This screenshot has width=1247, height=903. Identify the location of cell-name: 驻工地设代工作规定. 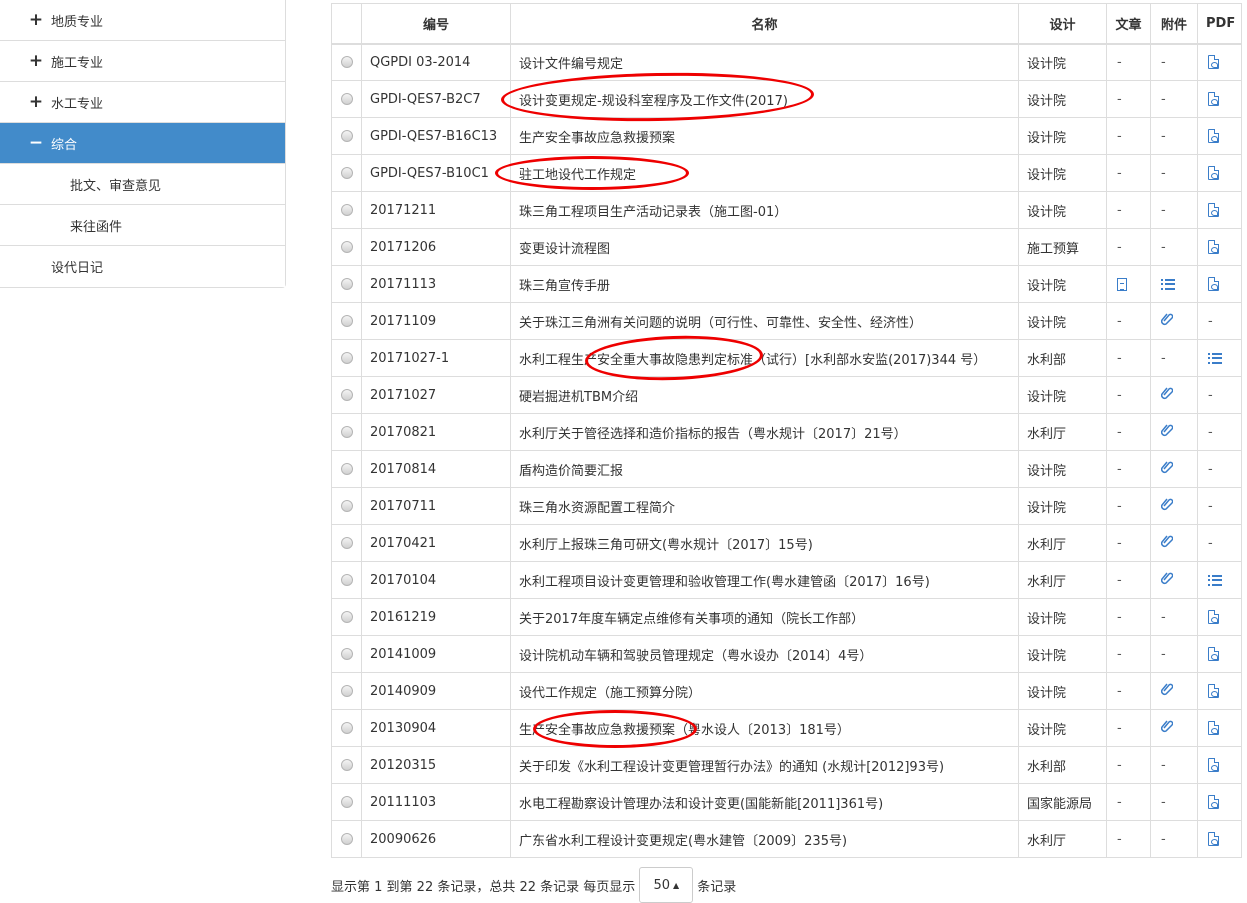
(764, 173).